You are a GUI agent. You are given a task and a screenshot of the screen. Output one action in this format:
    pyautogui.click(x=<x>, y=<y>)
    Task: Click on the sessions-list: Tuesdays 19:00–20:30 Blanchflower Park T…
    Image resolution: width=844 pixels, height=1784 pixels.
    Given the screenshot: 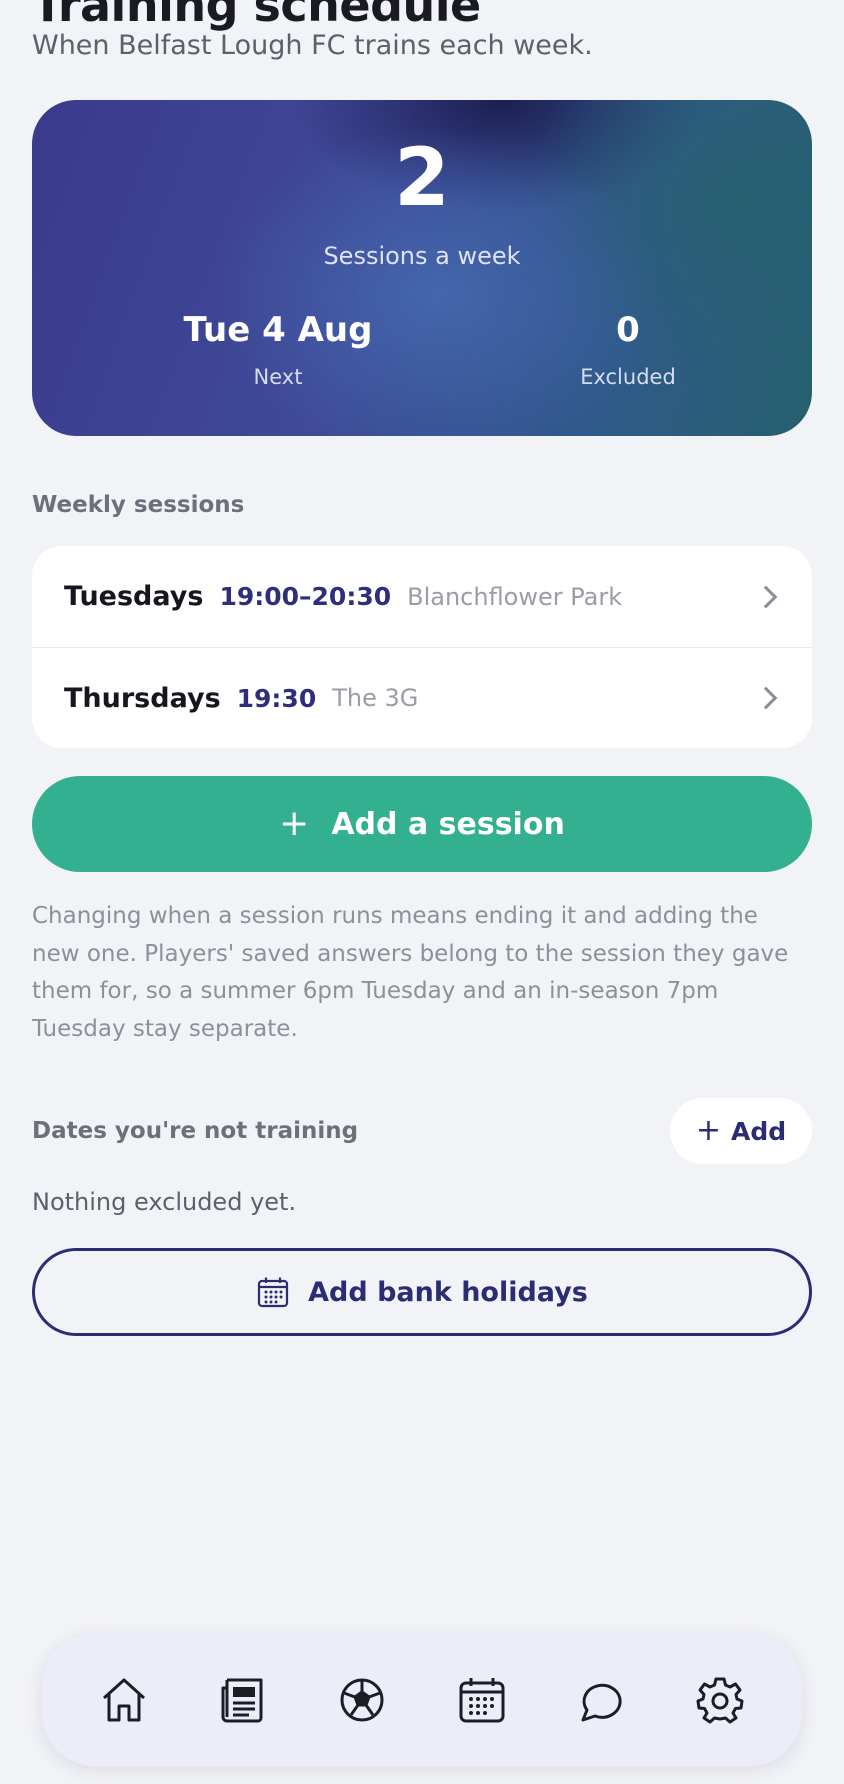 What is the action you would take?
    pyautogui.click(x=422, y=647)
    